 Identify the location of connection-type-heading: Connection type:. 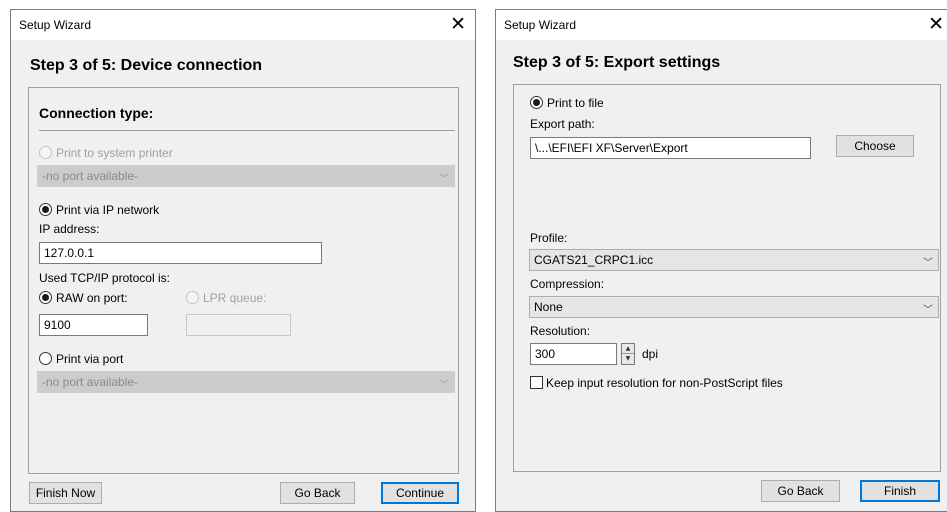
(96, 113).